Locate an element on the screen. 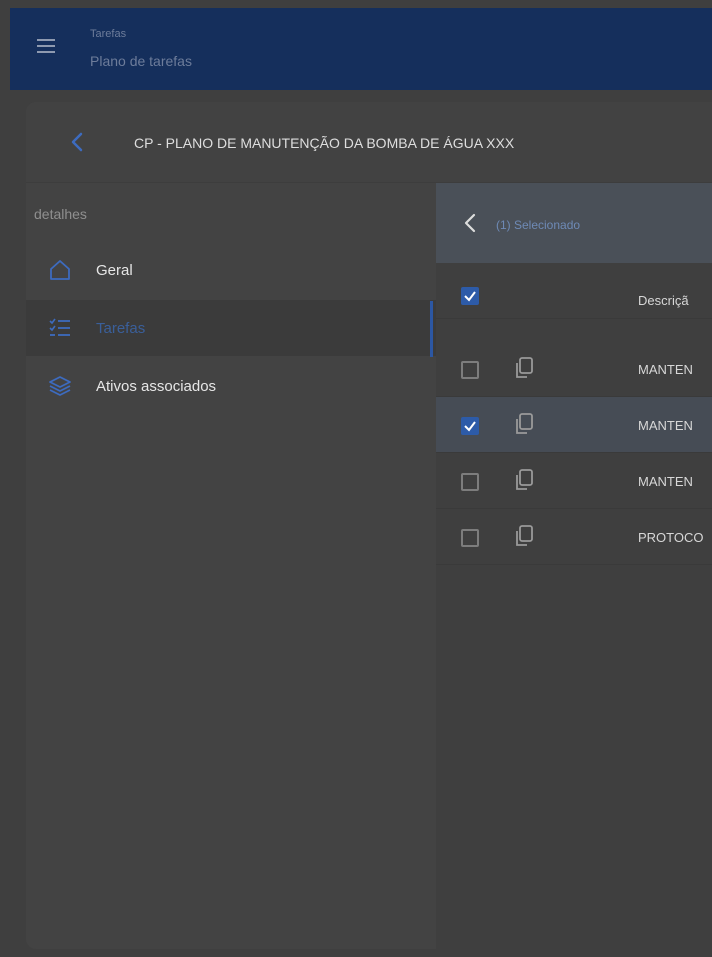 This screenshot has height=957, width=712. active-indicator is located at coordinates (431, 329).